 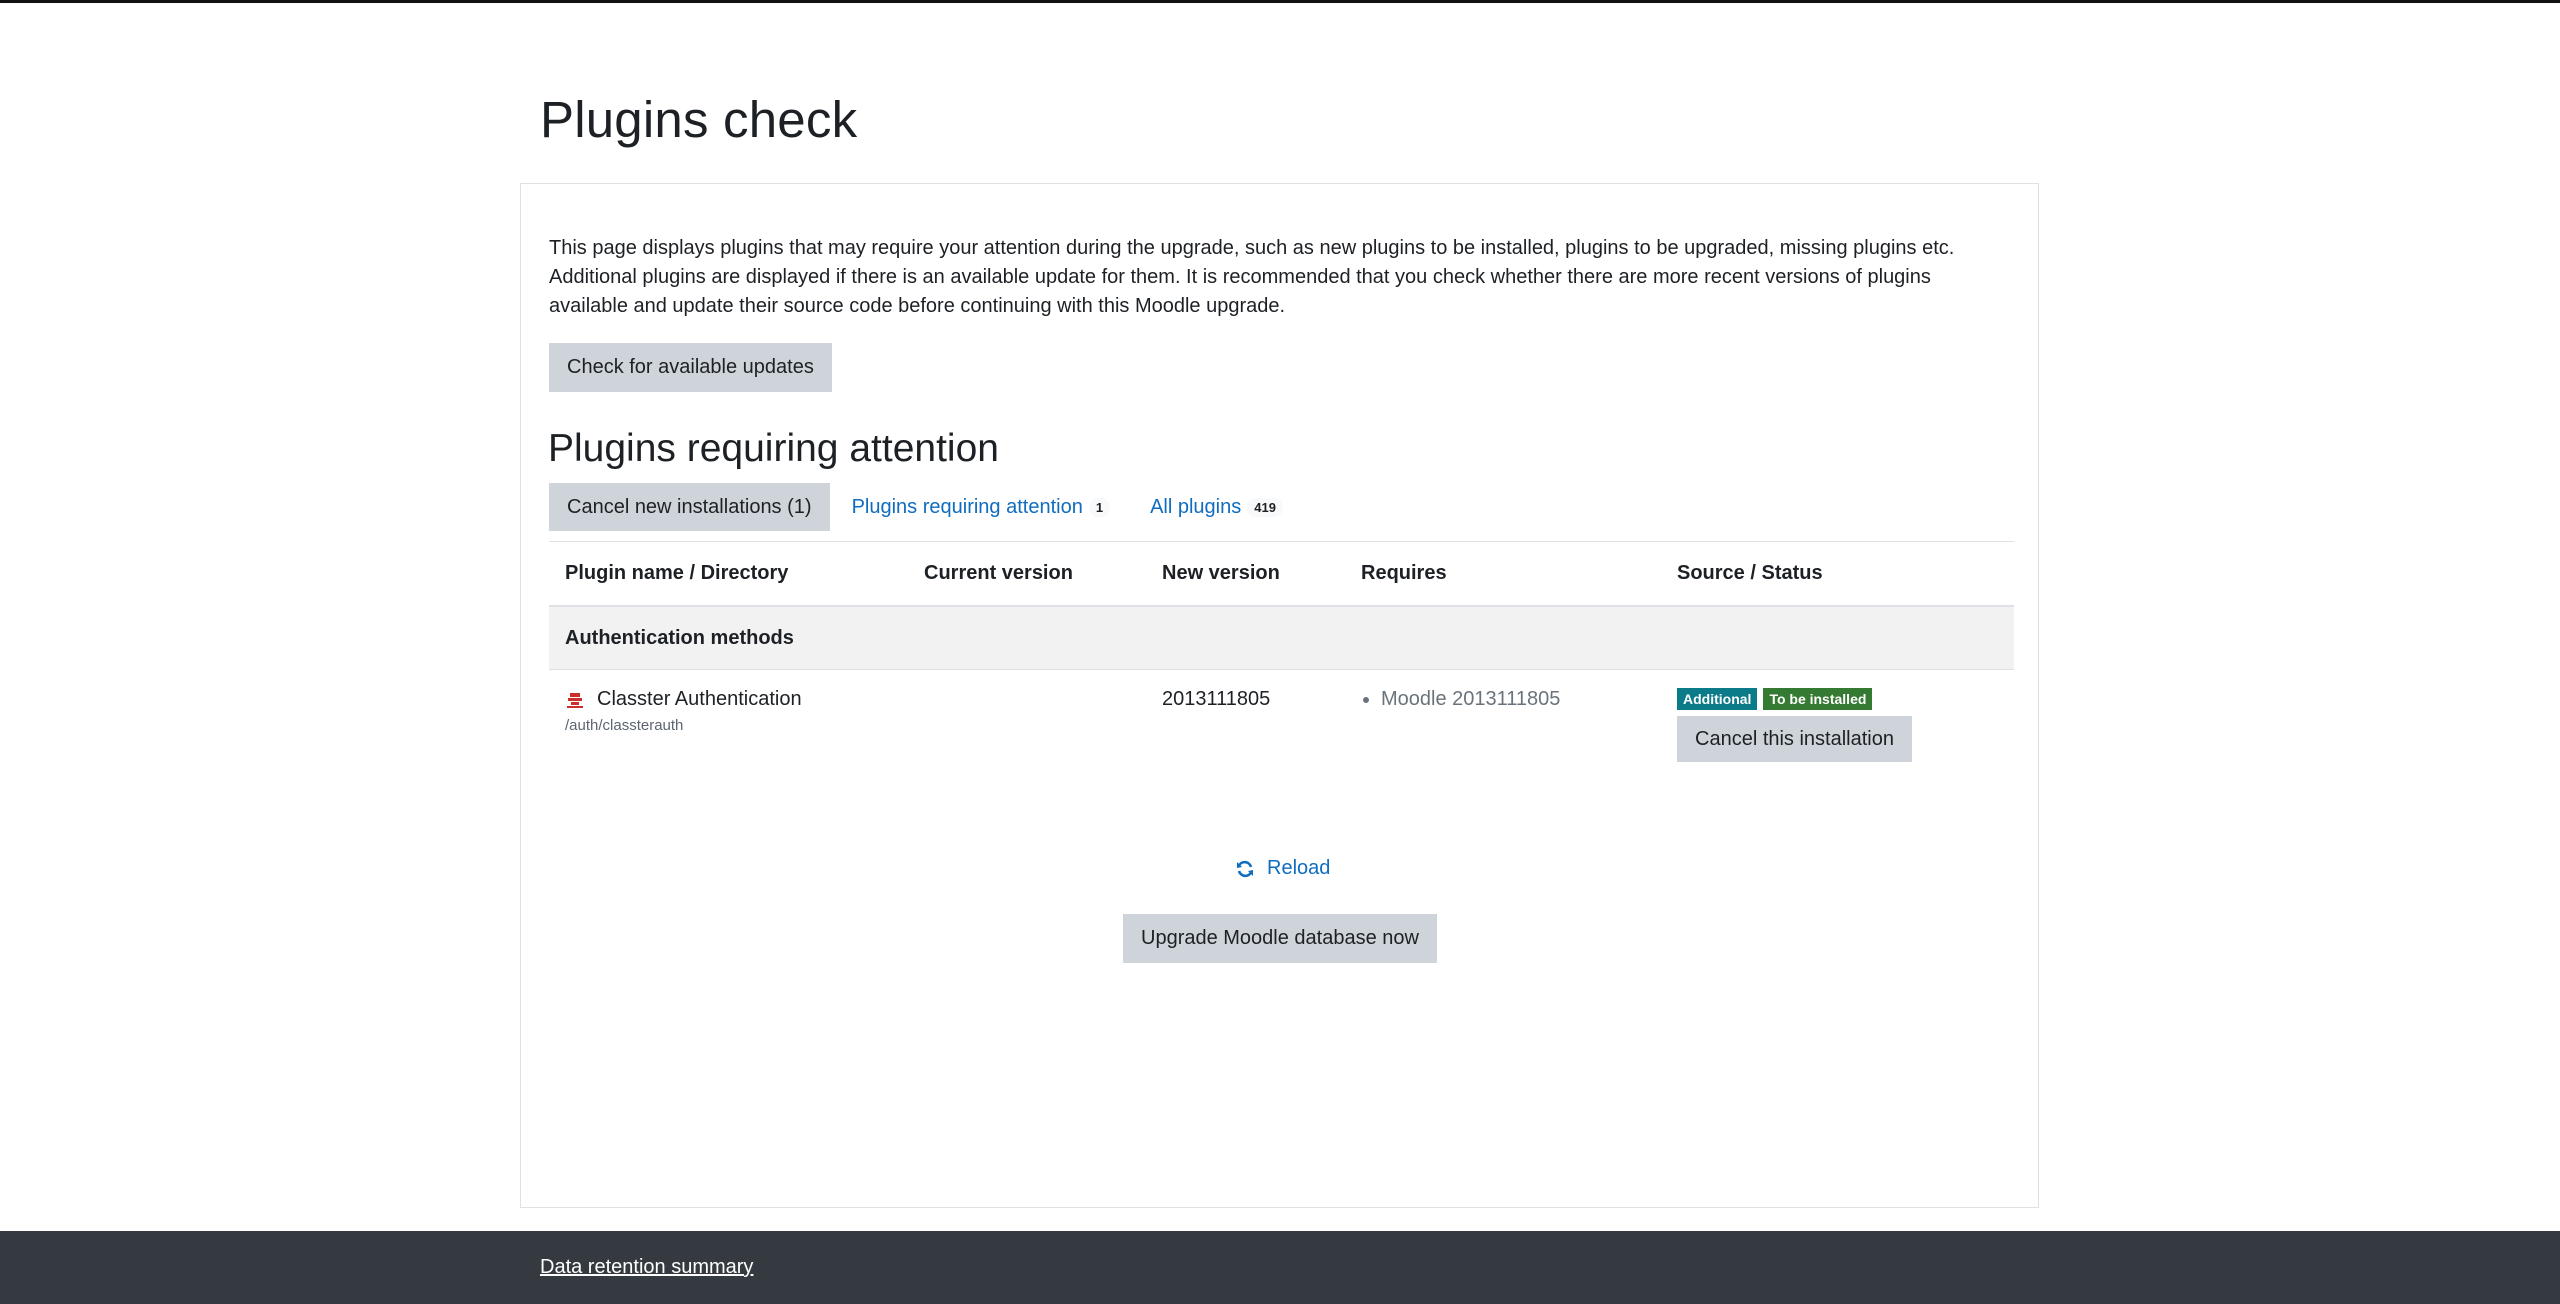 What do you see at coordinates (1245, 869) in the screenshot?
I see `refresh-icon` at bounding box center [1245, 869].